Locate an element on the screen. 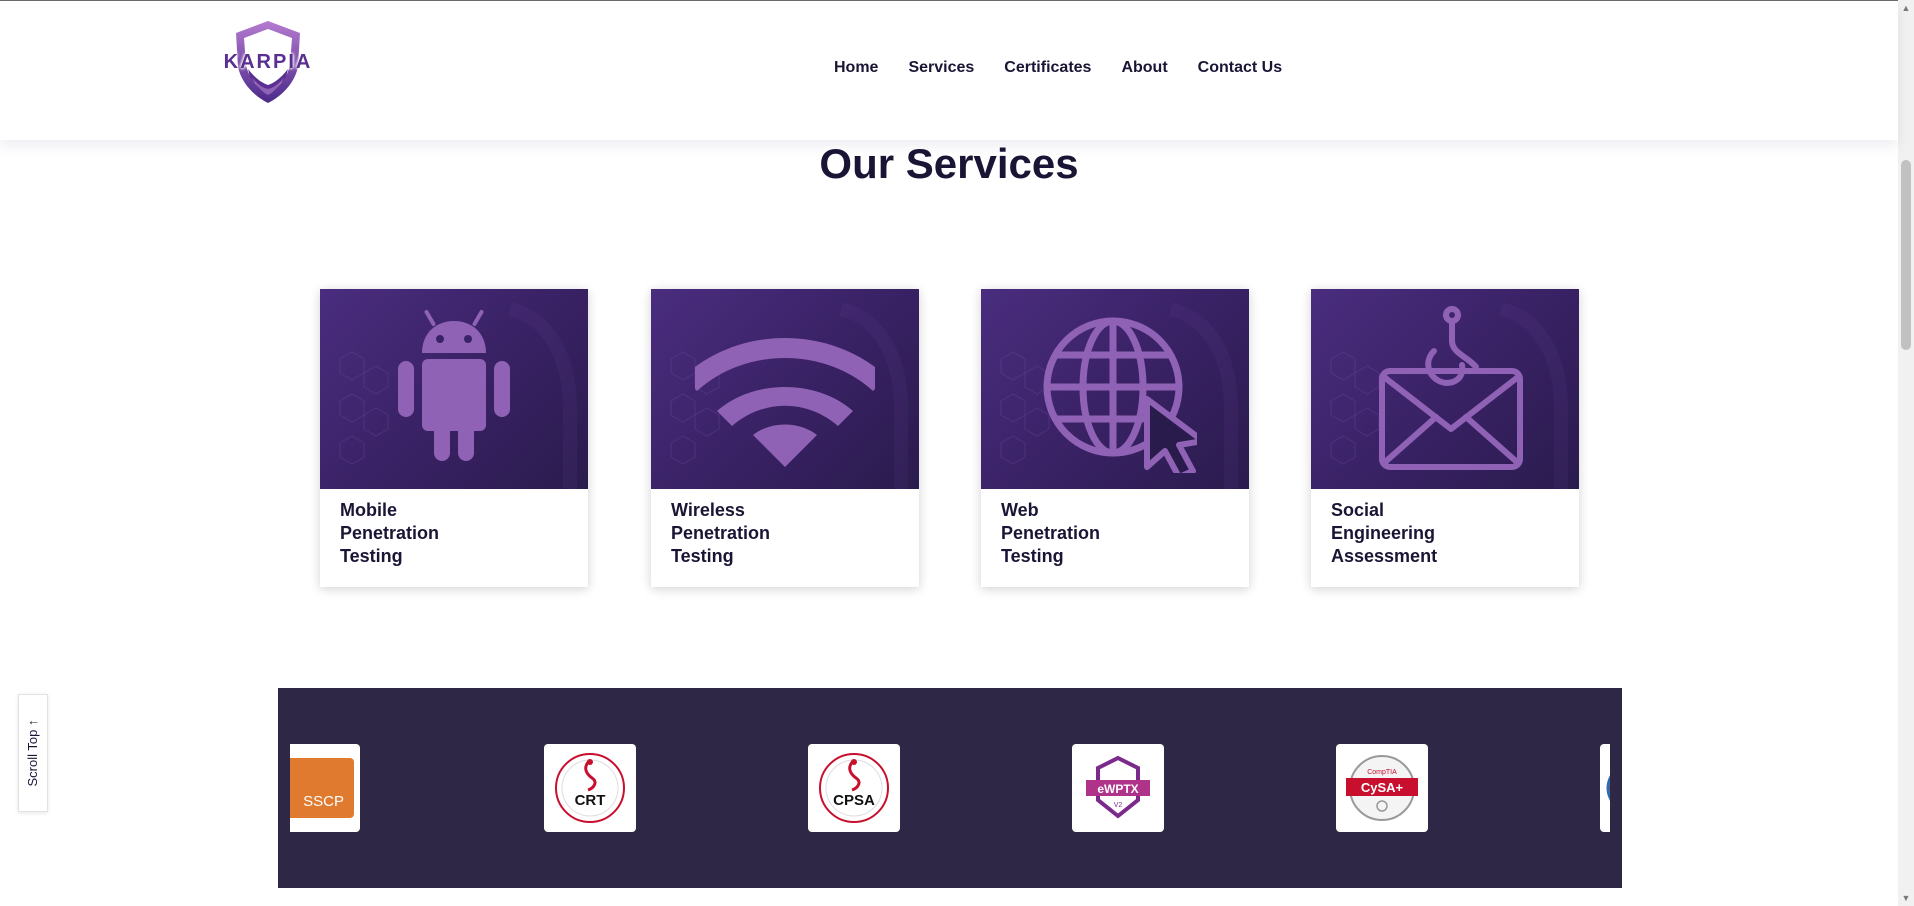 This screenshot has width=1914, height=906. service-card-label: Mobile Penetration Testing is located at coordinates (390, 533).